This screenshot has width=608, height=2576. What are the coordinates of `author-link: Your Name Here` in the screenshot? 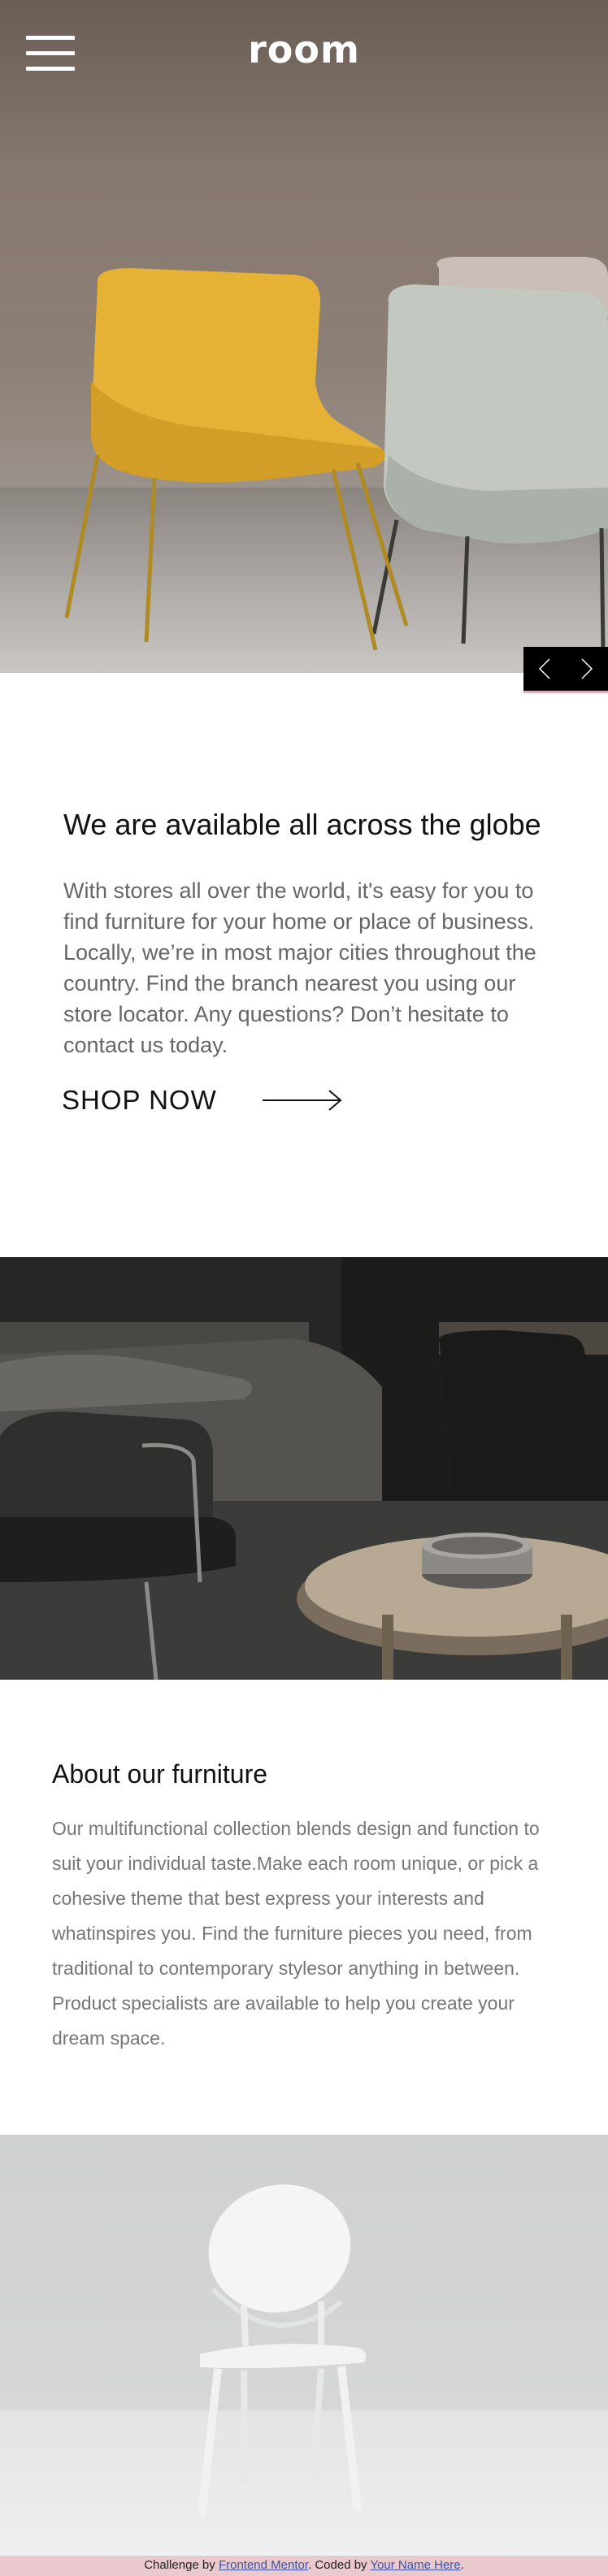 It's located at (415, 2565).